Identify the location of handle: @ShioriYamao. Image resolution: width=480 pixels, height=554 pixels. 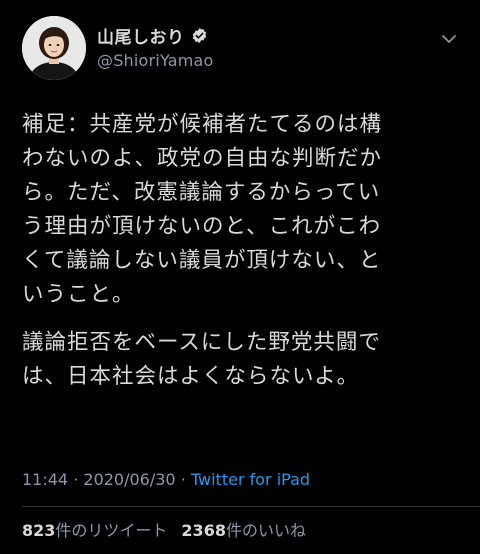
(155, 60).